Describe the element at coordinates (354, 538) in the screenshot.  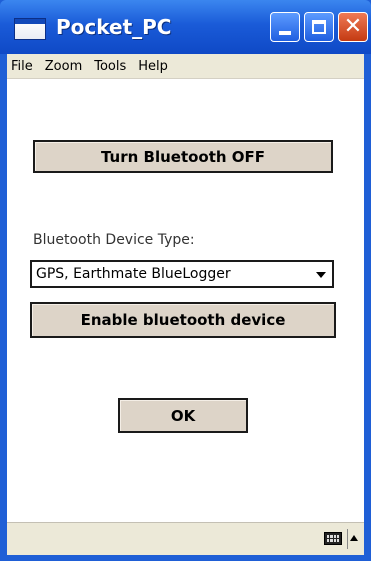
I see `chevron-up-icon` at that location.